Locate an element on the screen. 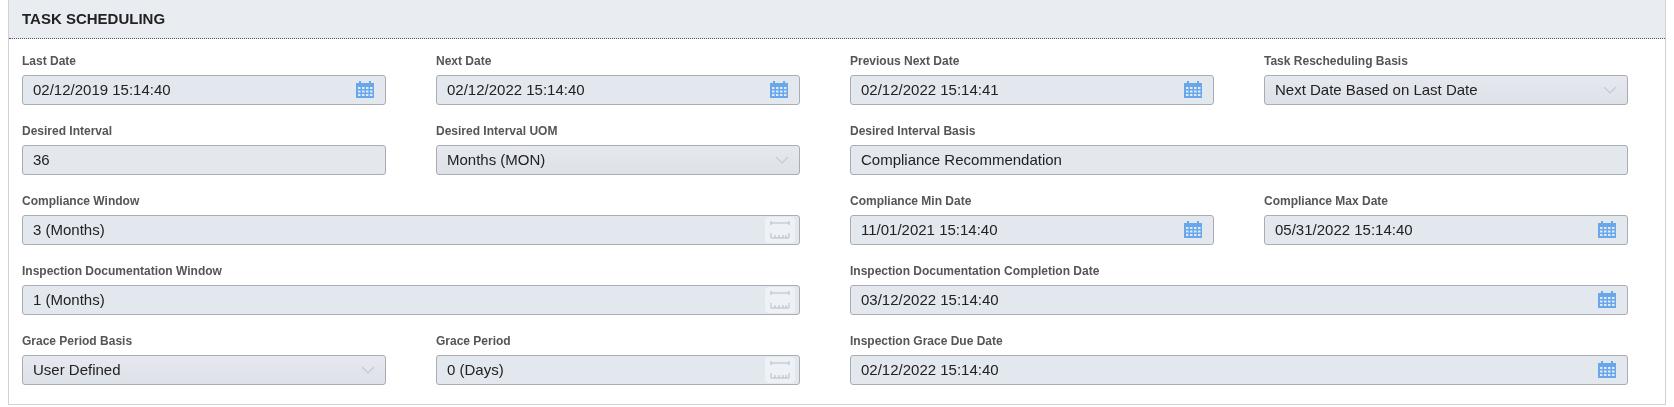 The image size is (1674, 407). field-label: Compliance Min Date is located at coordinates (911, 201).